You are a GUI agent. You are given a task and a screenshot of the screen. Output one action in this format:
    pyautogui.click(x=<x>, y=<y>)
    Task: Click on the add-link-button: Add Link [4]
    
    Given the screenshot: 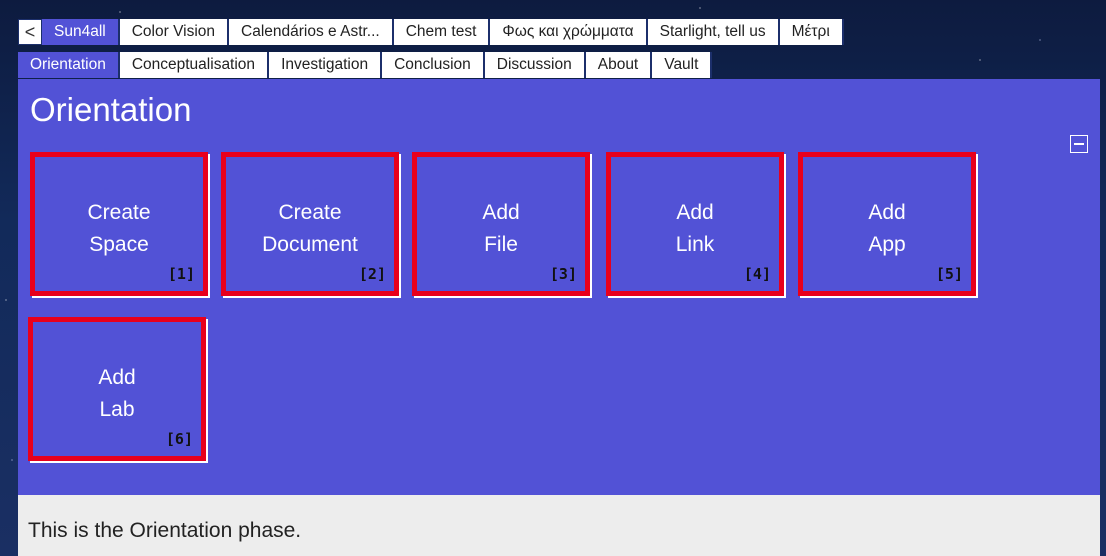 What is the action you would take?
    pyautogui.click(x=695, y=224)
    